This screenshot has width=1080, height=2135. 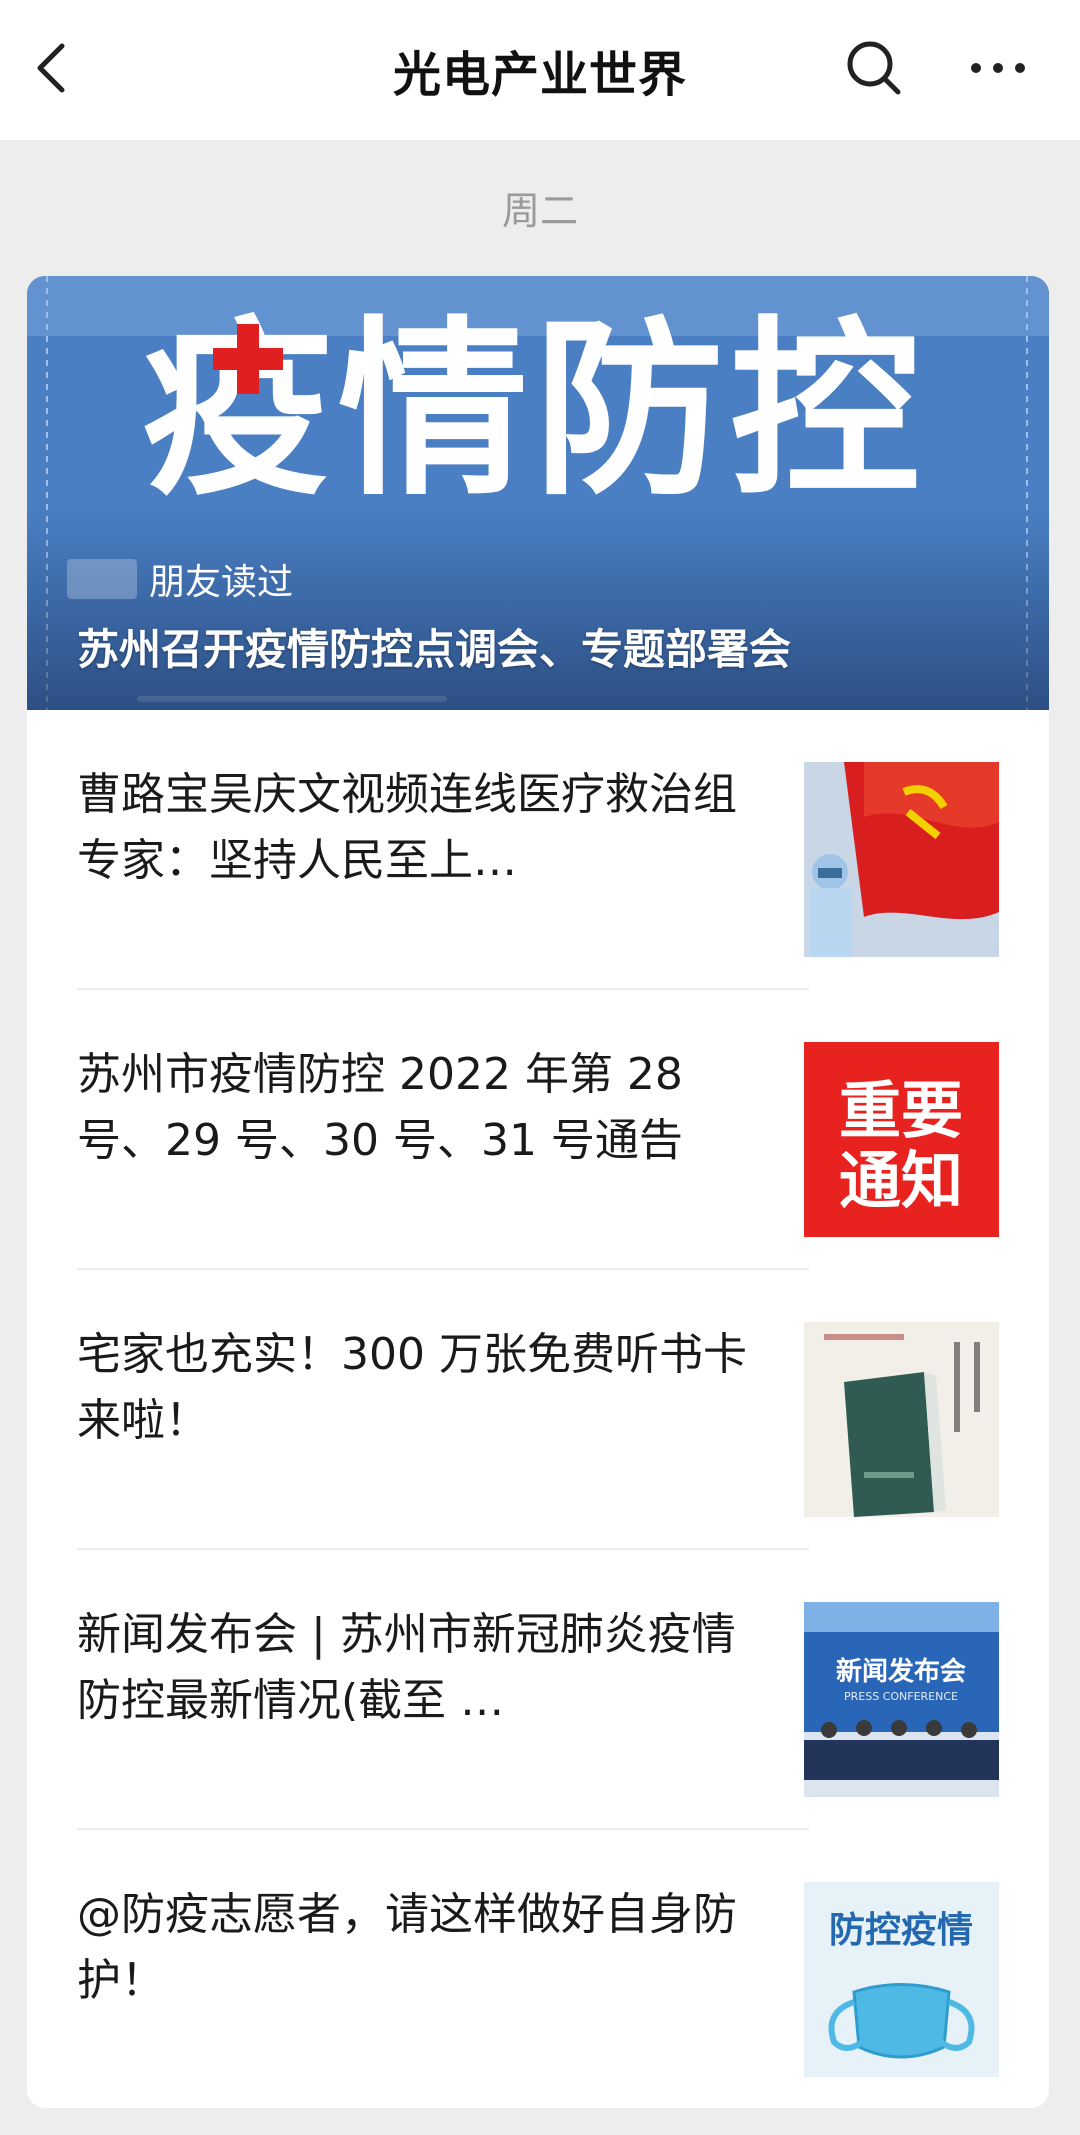 What do you see at coordinates (901, 859) in the screenshot?
I see `flag-photo-thumbnail` at bounding box center [901, 859].